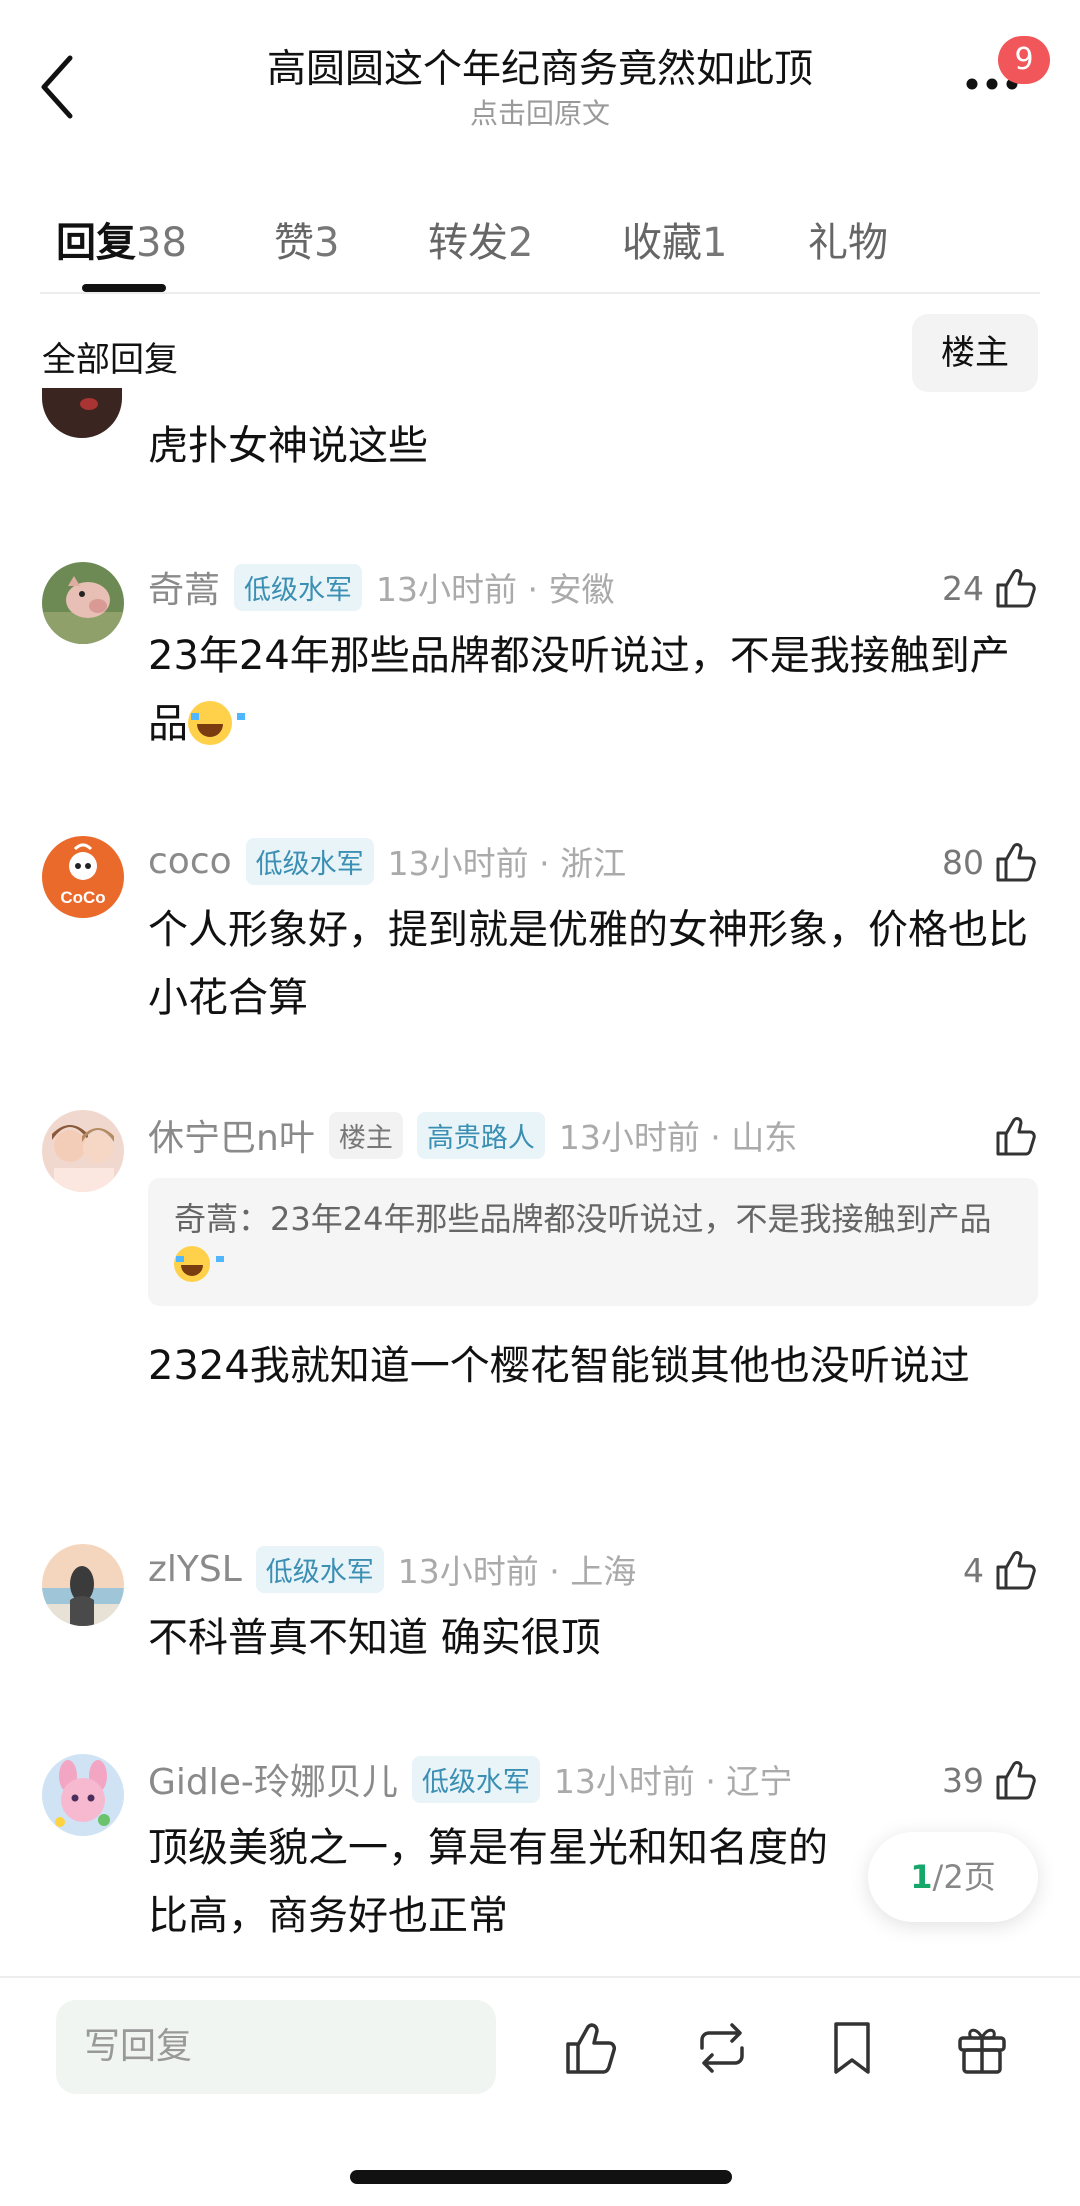  What do you see at coordinates (273, 1779) in the screenshot?
I see `username: Gidle-玲娜贝儿` at bounding box center [273, 1779].